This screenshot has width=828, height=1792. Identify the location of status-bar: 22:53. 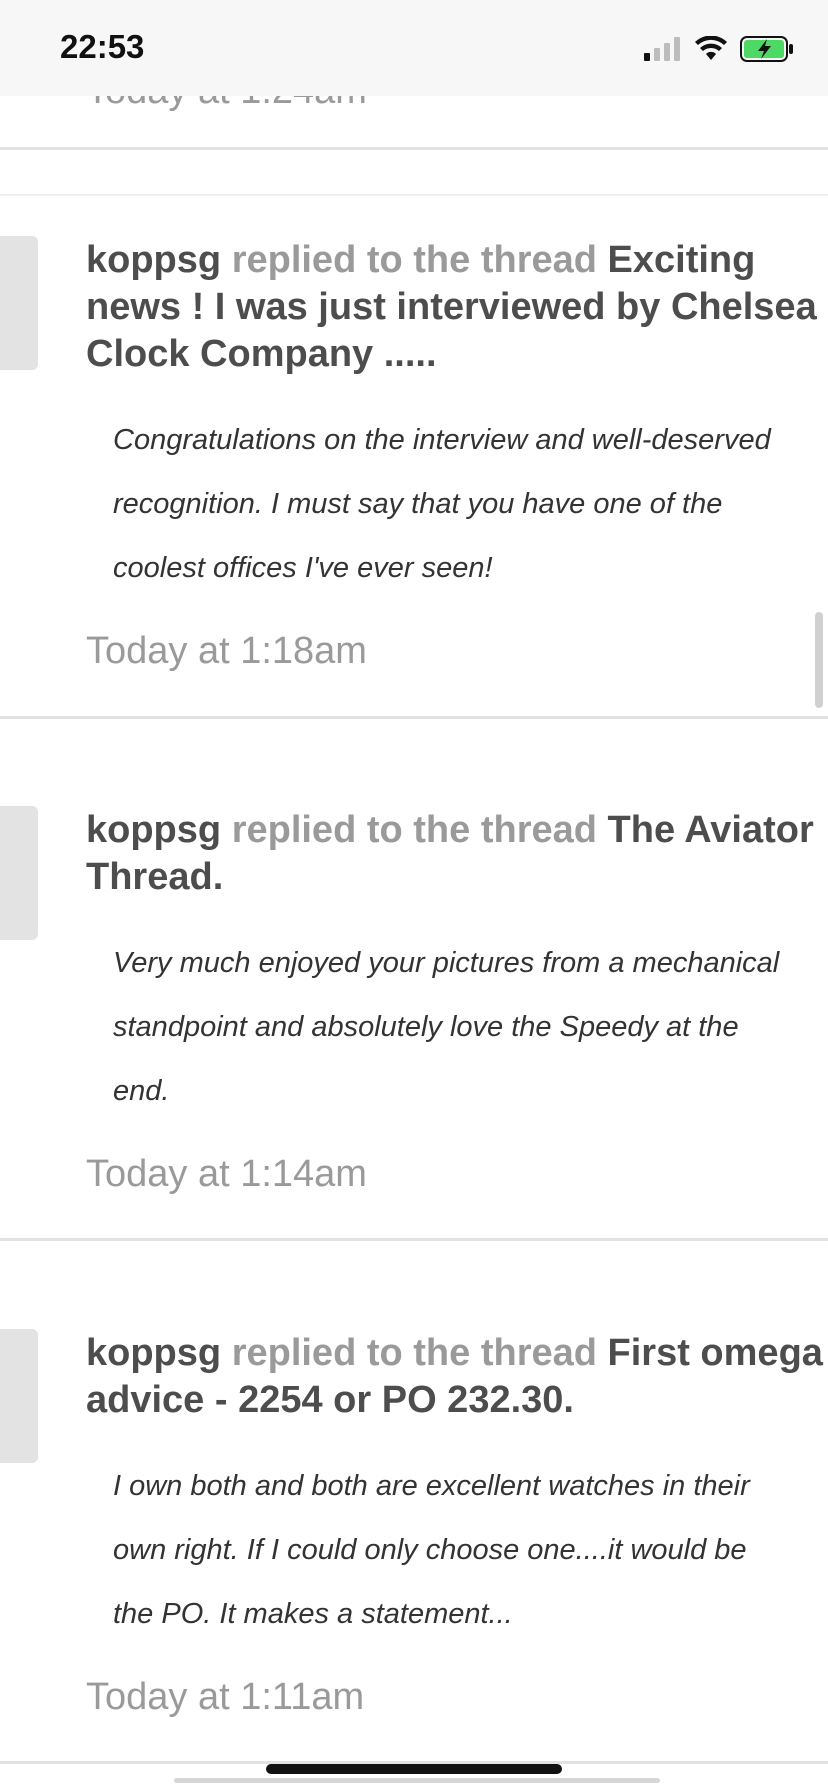
(414, 48).